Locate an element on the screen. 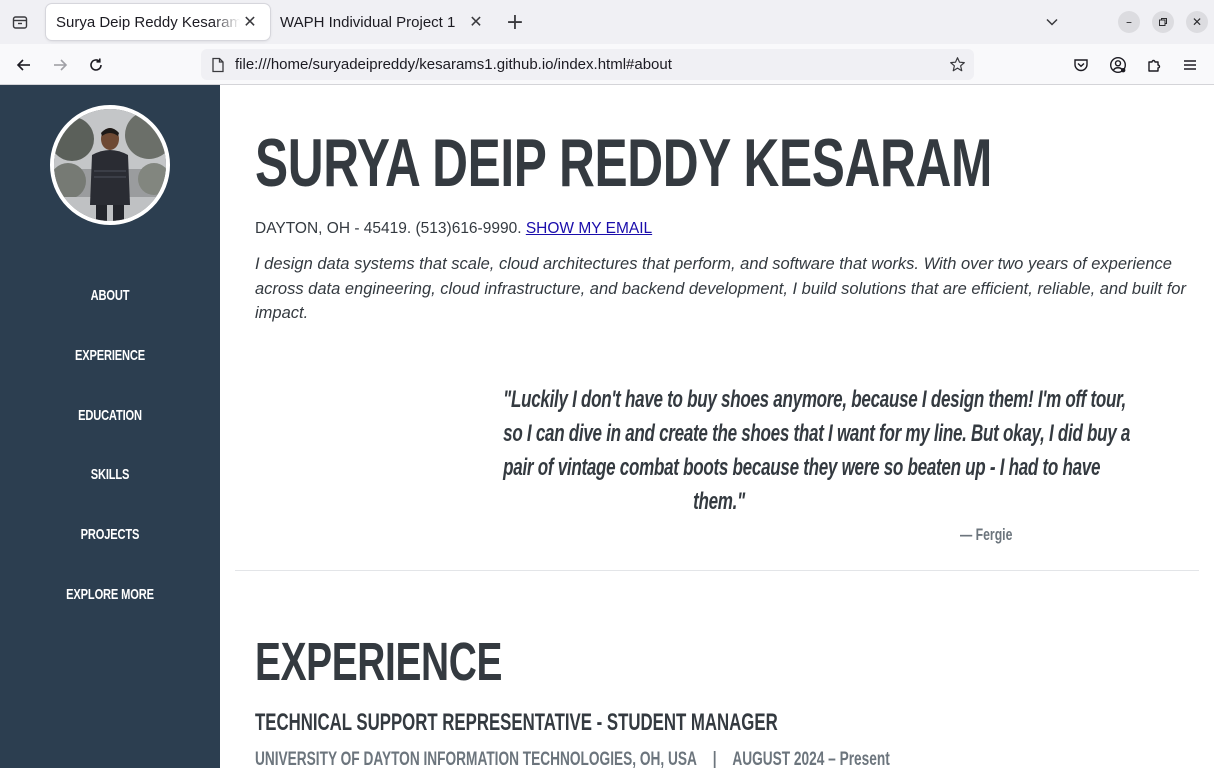 This screenshot has width=1214, height=768. minimize-window-icon: – is located at coordinates (1129, 22).